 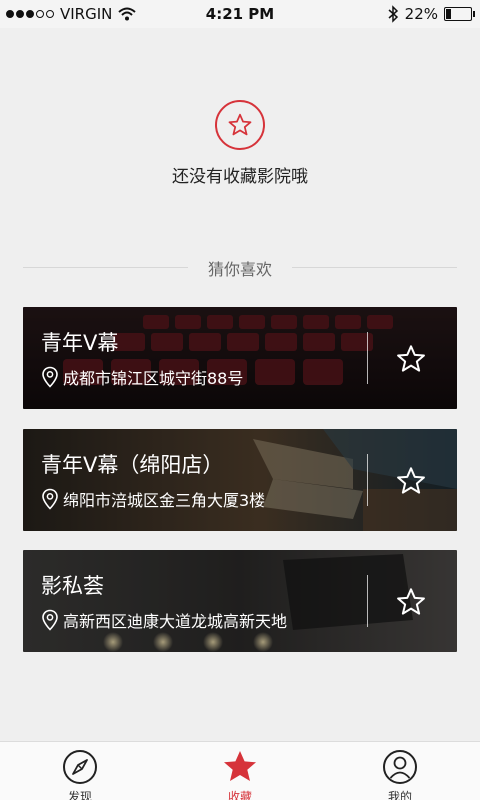 What do you see at coordinates (459, 14) in the screenshot?
I see `battery-icon` at bounding box center [459, 14].